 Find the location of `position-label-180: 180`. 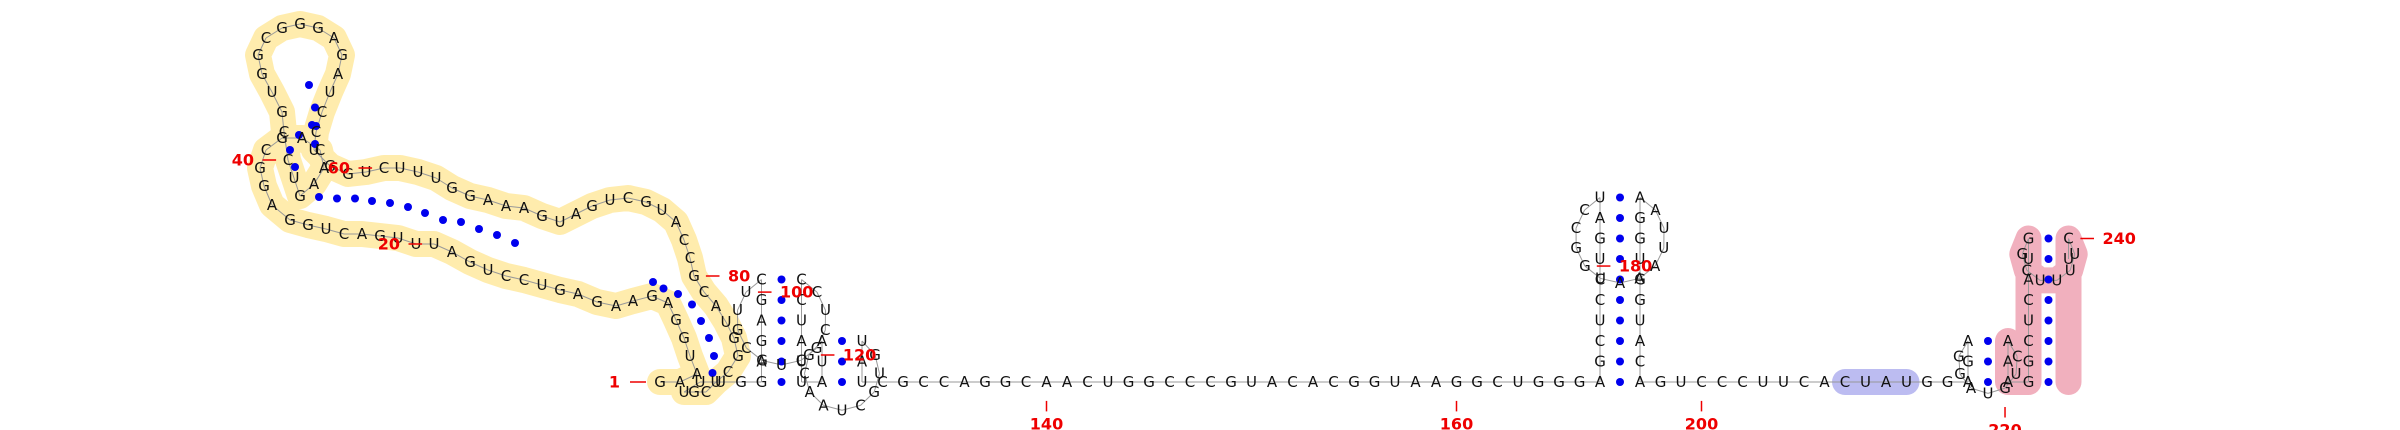

position-label-180: 180 is located at coordinates (1635, 266).